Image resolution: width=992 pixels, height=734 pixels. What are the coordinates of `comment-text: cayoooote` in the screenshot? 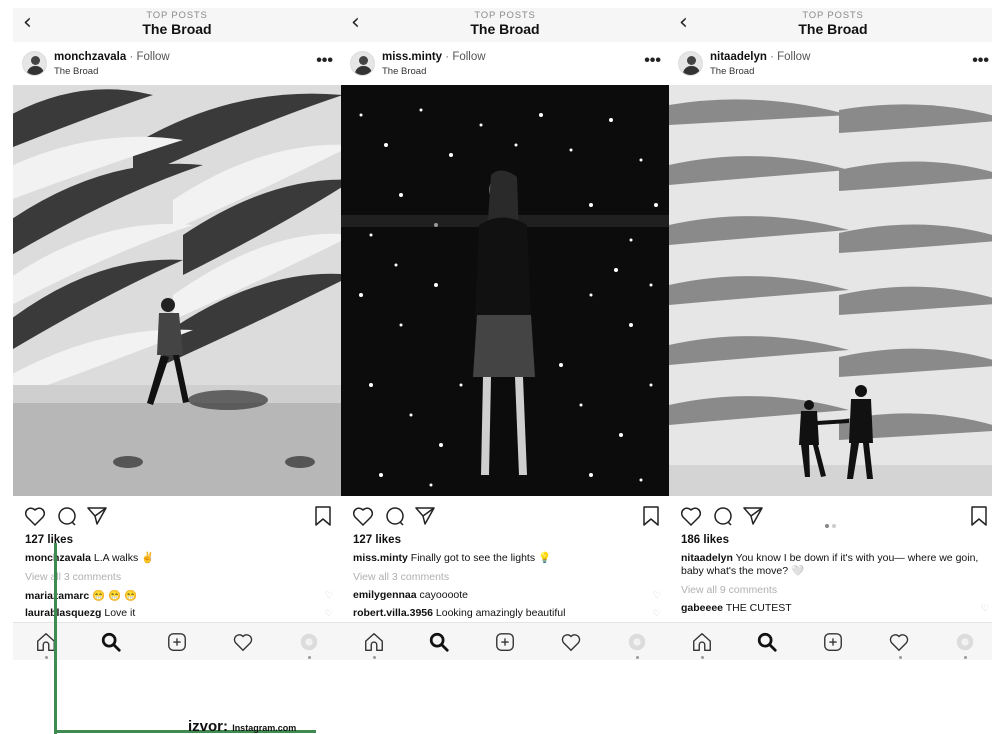 It's located at (444, 595).